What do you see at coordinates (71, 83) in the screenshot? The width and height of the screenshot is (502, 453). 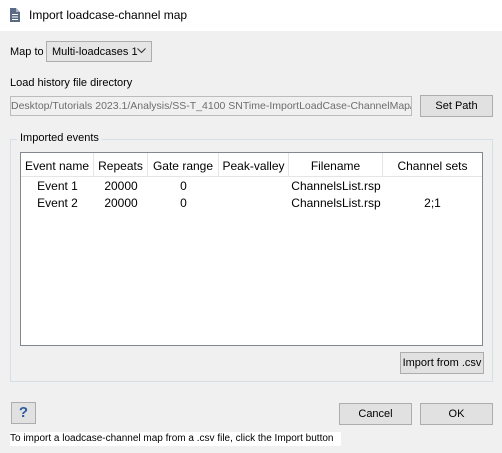 I see `load-history-label: Load history file directory` at bounding box center [71, 83].